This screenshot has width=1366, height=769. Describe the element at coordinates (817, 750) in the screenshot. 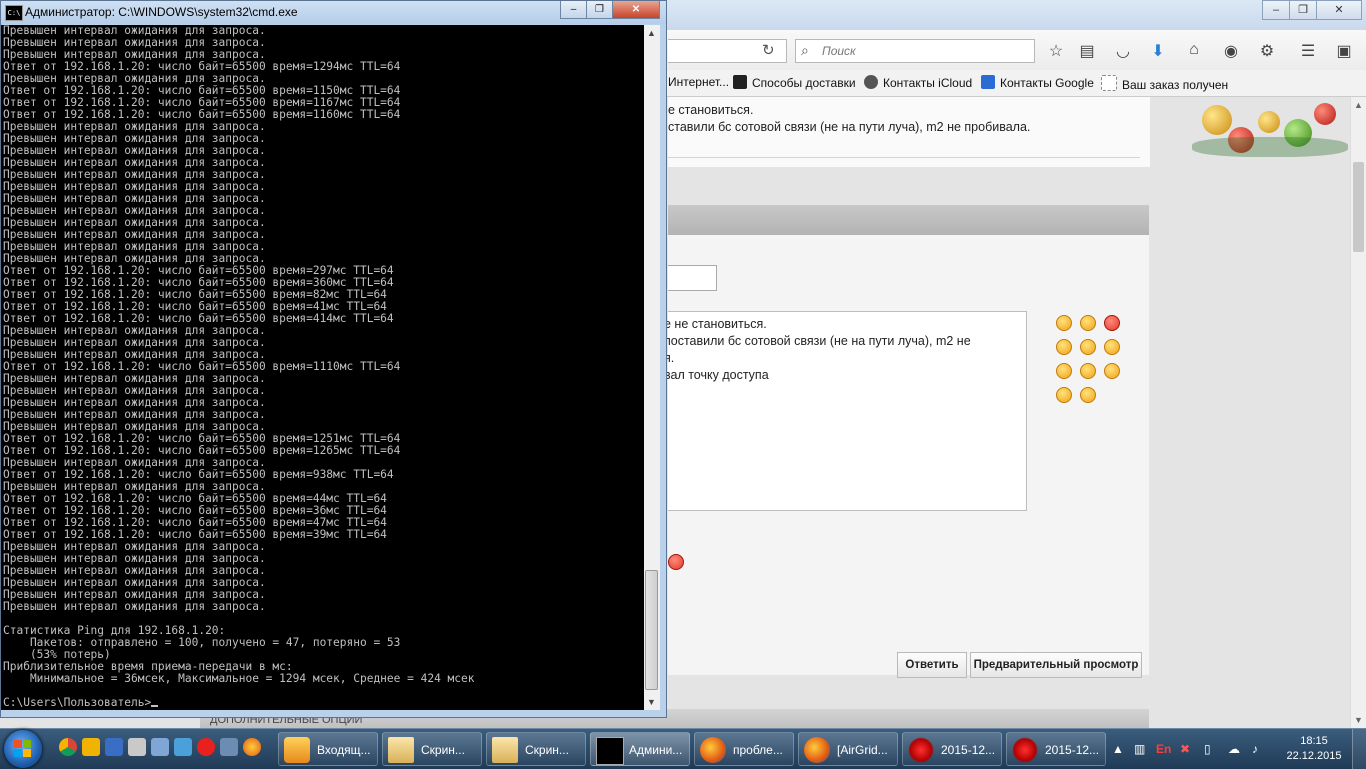

I see `firefox-icon` at that location.